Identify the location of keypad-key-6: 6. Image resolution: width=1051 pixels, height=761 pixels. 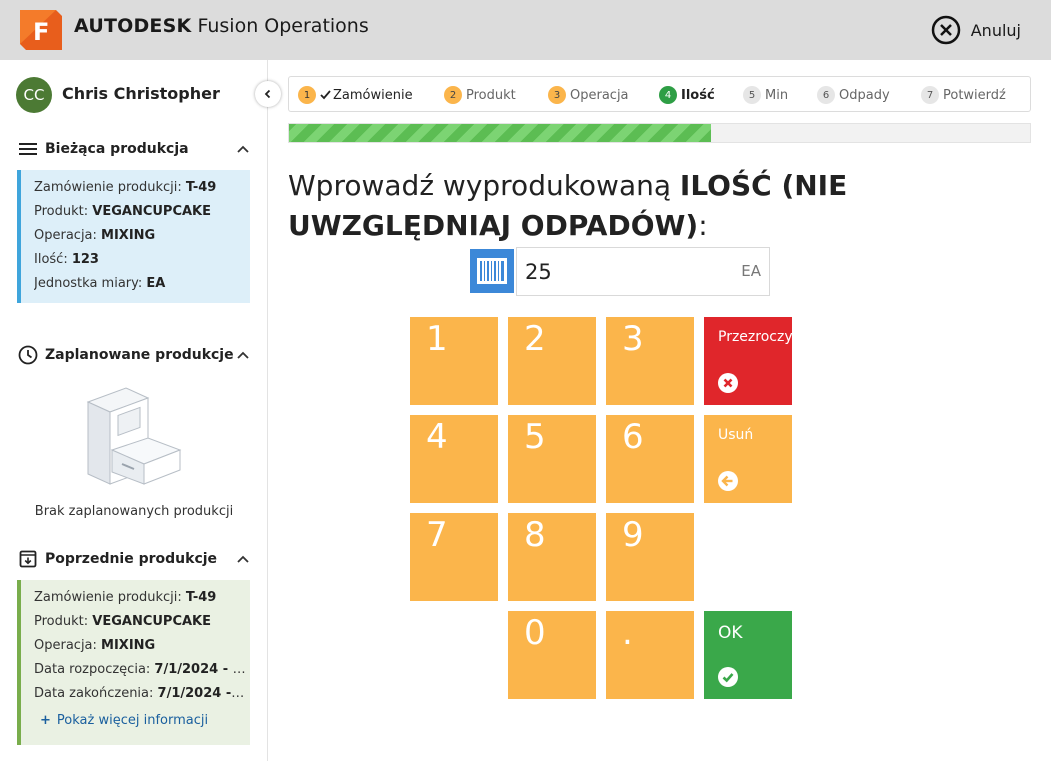
(650, 459).